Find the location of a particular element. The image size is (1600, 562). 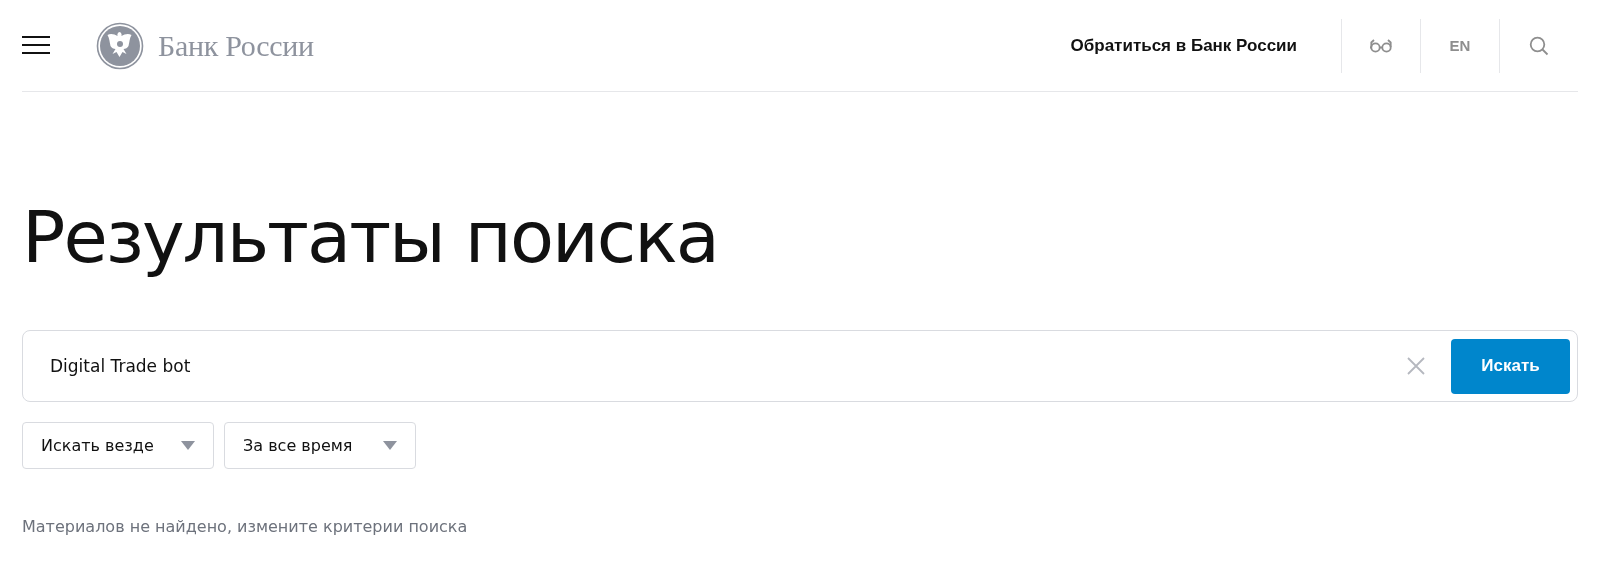

search-button: Искать is located at coordinates (1510, 366).